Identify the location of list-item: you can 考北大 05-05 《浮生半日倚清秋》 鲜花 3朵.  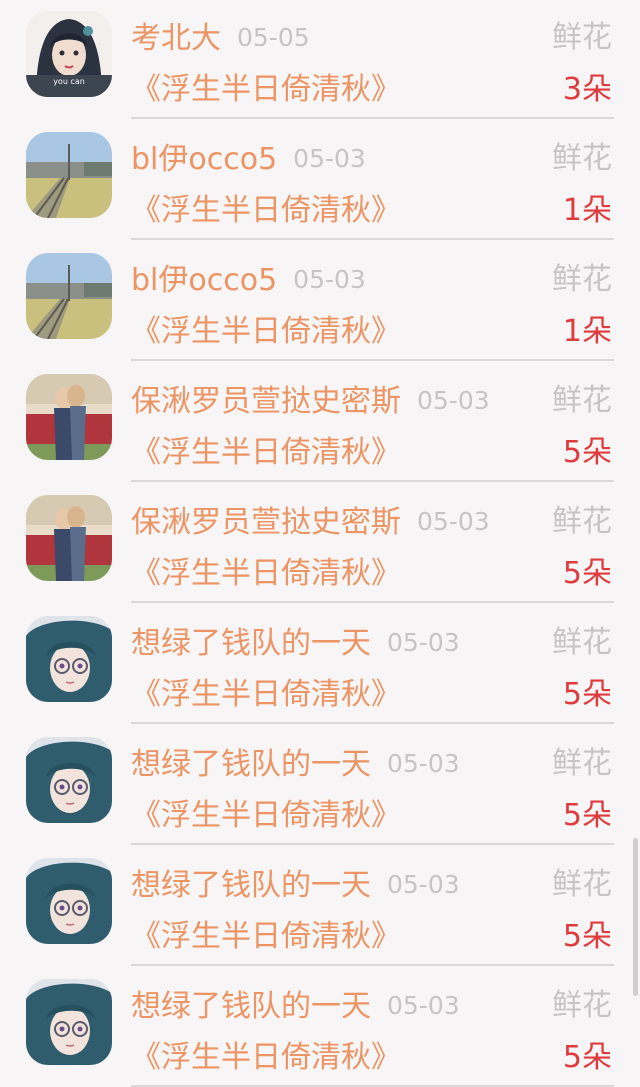
(320, 59).